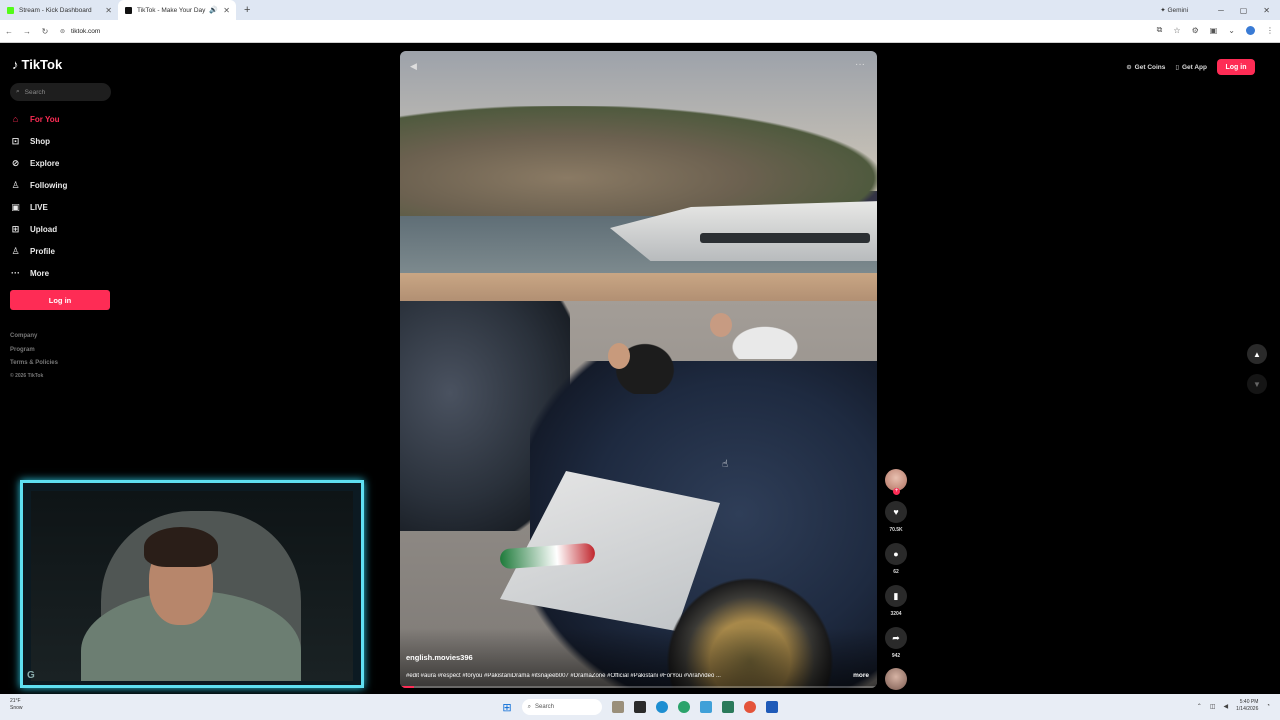  What do you see at coordinates (896, 554) in the screenshot?
I see `comment-icon: ●` at bounding box center [896, 554].